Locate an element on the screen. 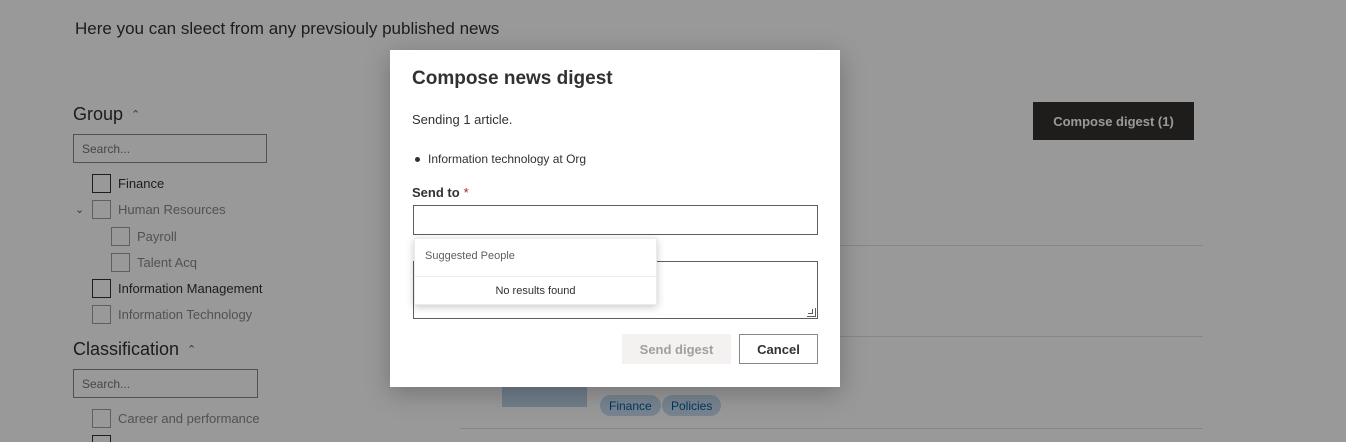 This screenshot has width=1346, height=442. resize-handle-icon is located at coordinates (811, 312).